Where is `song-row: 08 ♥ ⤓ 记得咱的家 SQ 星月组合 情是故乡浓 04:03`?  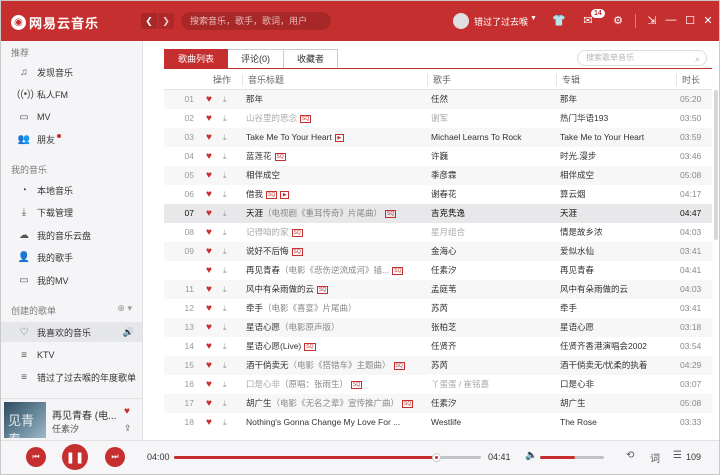 song-row: 08 ♥ ⤓ 记得咱的家 SQ 星月组合 情是故乡浓 04:03 is located at coordinates (438, 232).